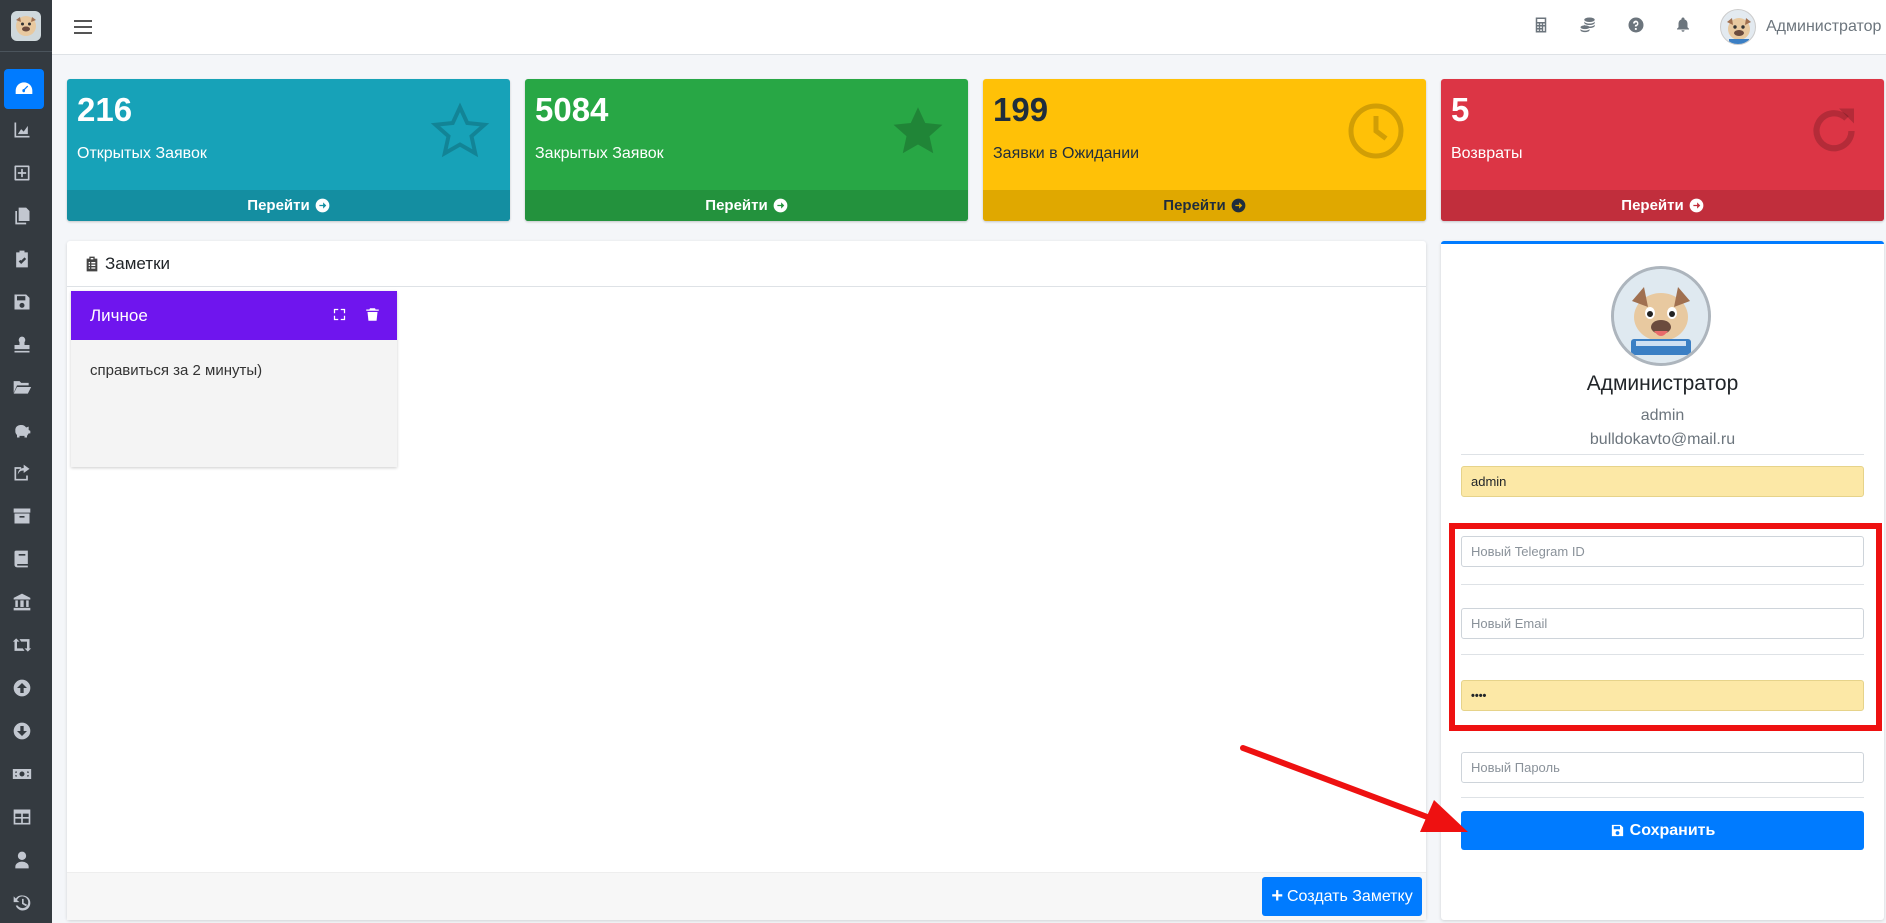 This screenshot has height=923, width=1886. I want to click on stat-value: 5, so click(1460, 109).